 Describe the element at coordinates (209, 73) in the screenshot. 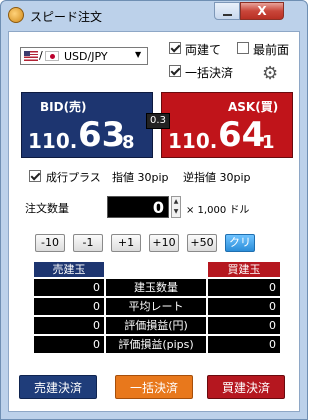

I see `bulk-settle-label: 一括決済` at that location.